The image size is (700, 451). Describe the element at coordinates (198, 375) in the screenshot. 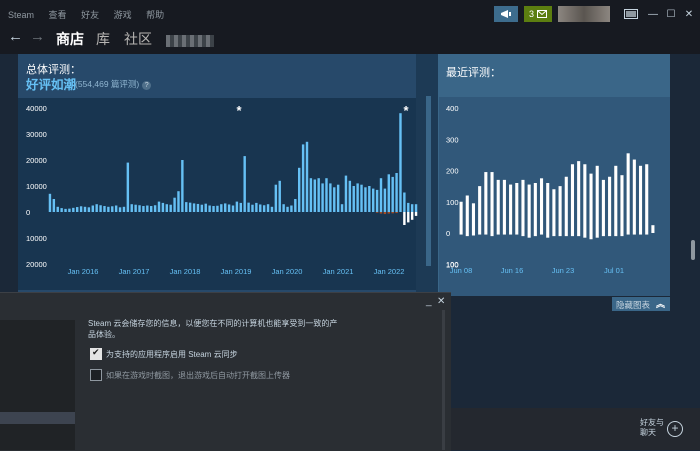

I see `screenshot-uploader-label: 如果在游戏时截图，退出游戏后自动打开截图上传器` at that location.